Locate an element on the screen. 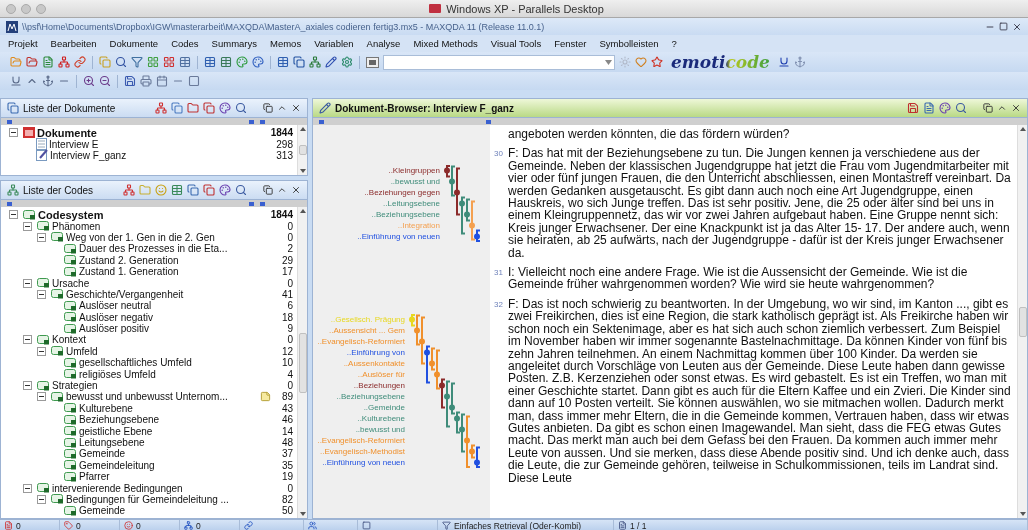  code-item: intervenierende Bedingungen is located at coordinates (117, 488).